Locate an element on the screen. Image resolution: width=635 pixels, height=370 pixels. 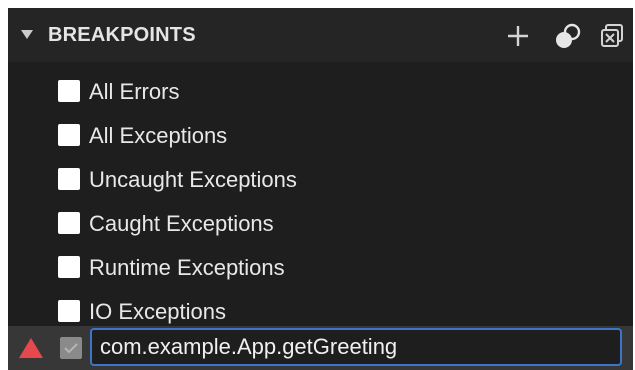
add-breakpoint-button is located at coordinates (518, 36).